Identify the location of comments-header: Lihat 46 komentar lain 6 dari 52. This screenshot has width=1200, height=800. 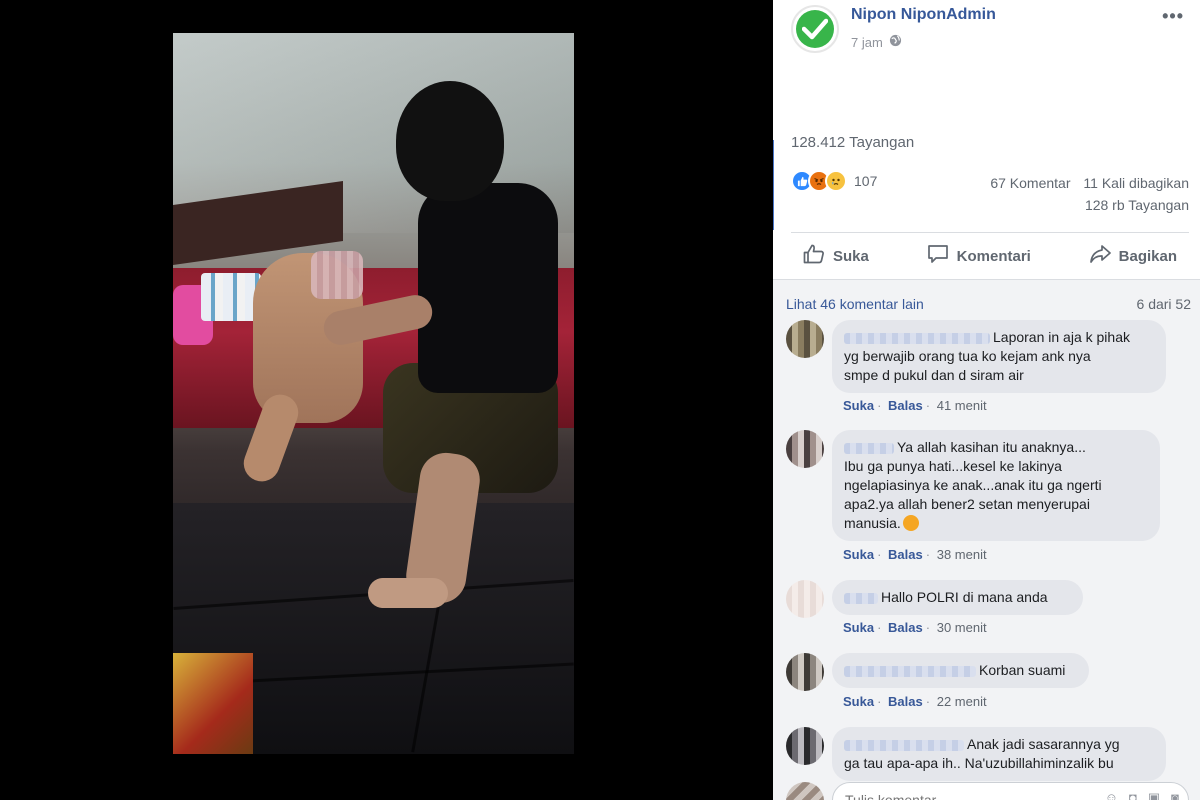
(988, 304).